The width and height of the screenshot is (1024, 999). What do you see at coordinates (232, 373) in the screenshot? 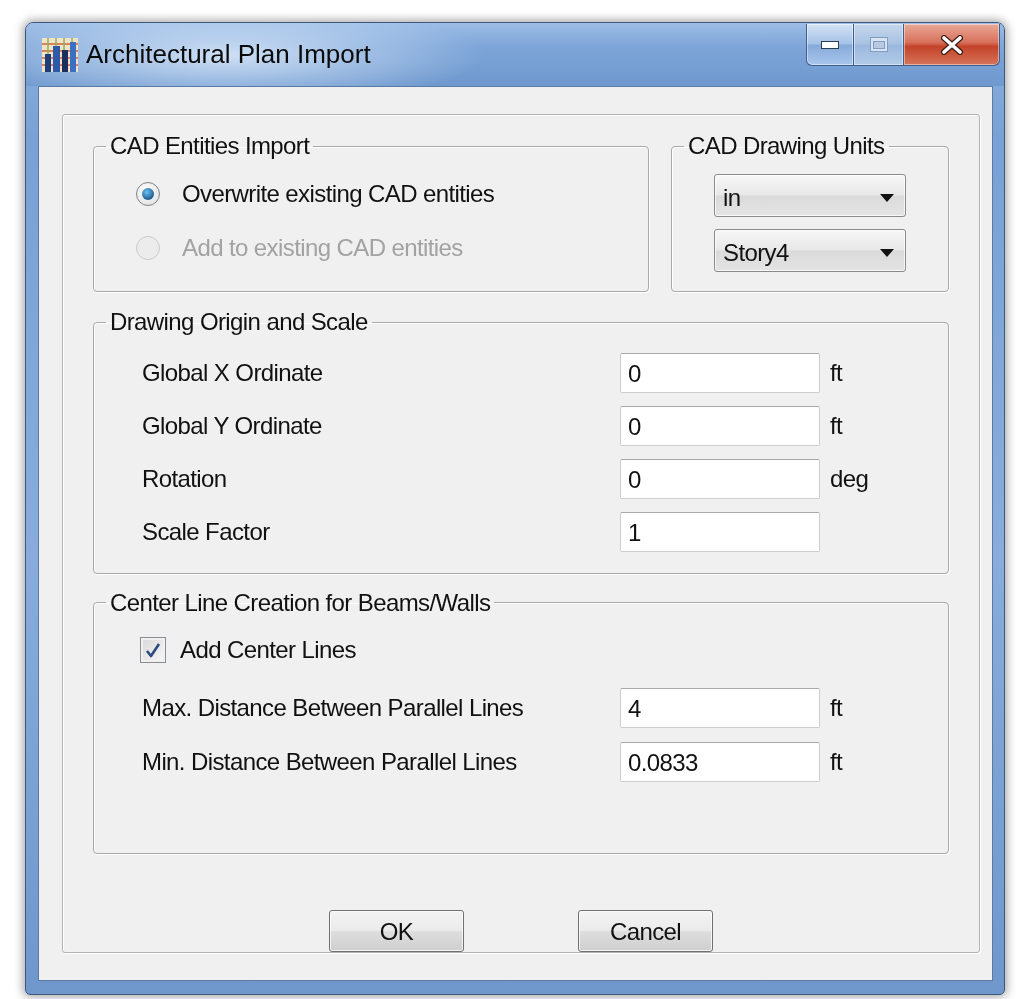
I see `field-label: Global X Ordinate` at bounding box center [232, 373].